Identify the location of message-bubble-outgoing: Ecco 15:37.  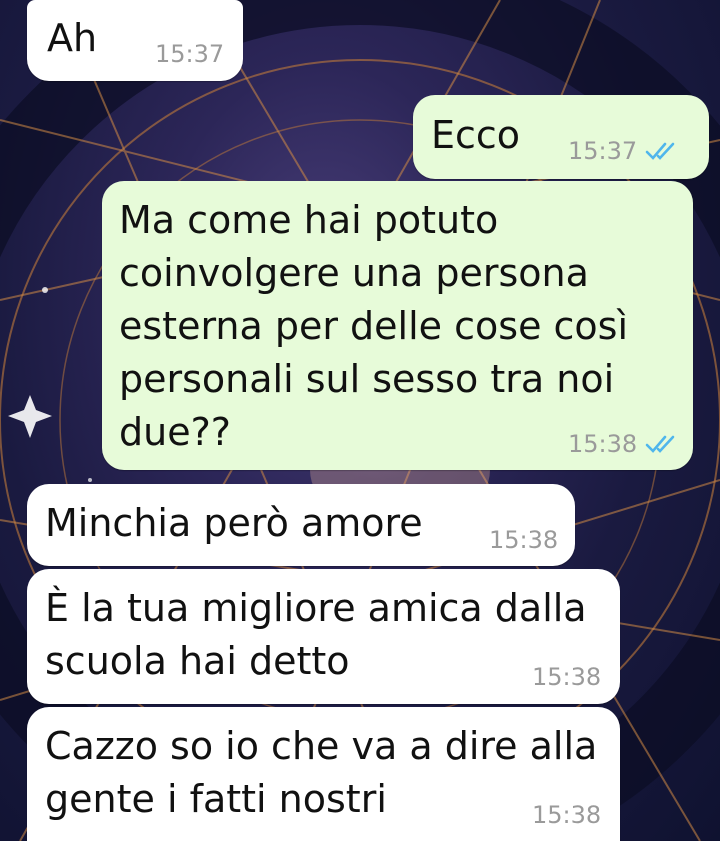
(561, 137).